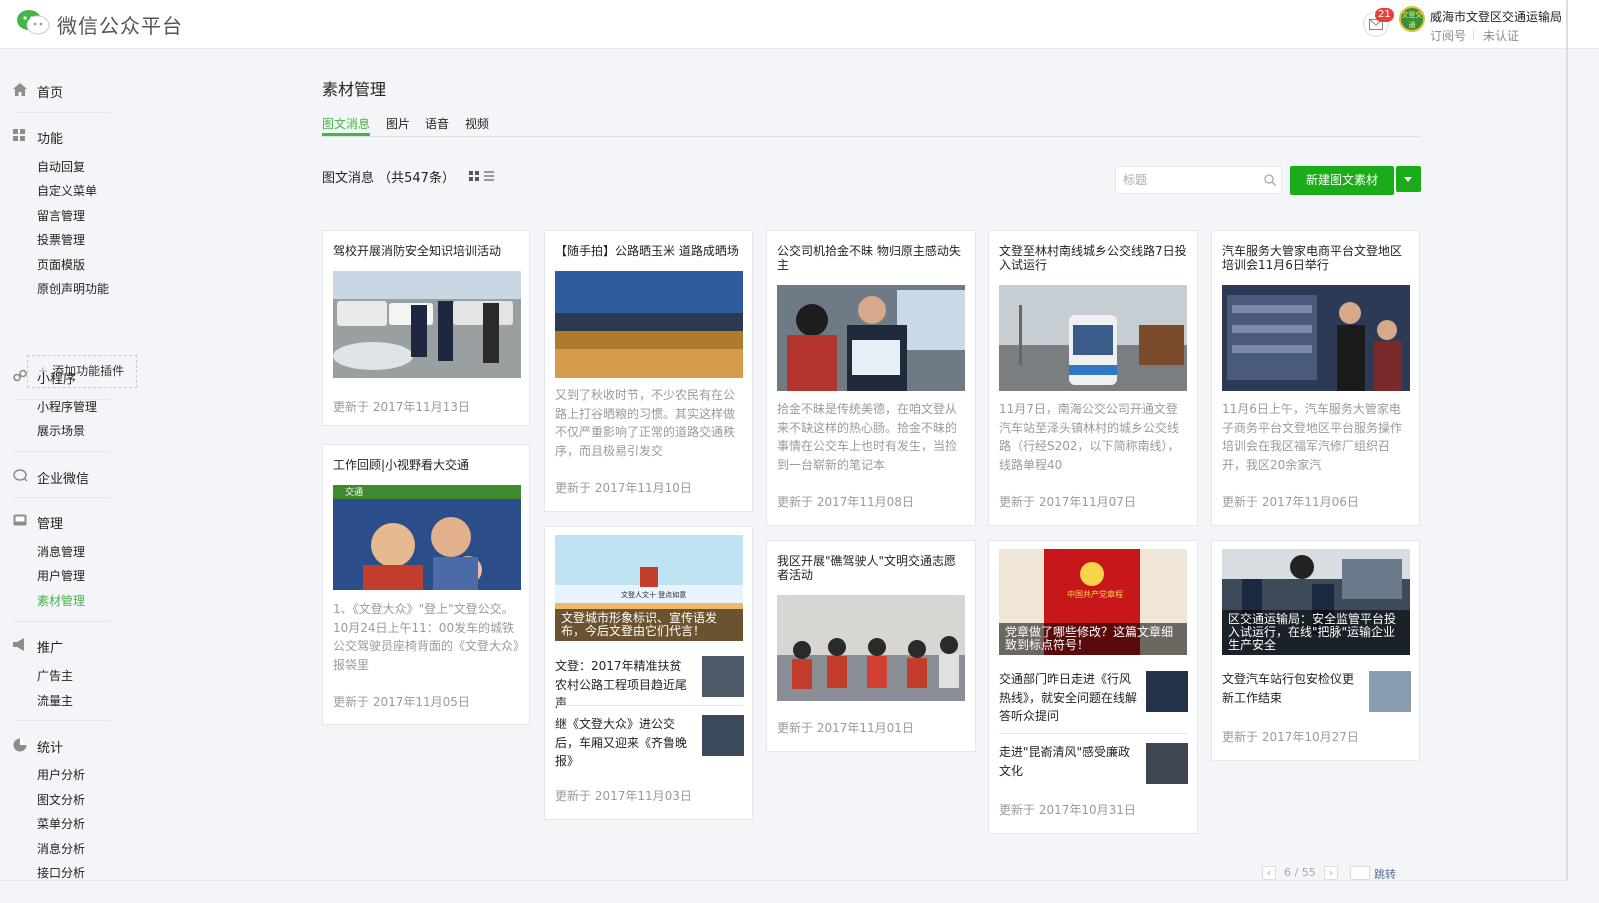 This screenshot has height=903, width=1599. I want to click on prev-page-button: ‹, so click(1269, 873).